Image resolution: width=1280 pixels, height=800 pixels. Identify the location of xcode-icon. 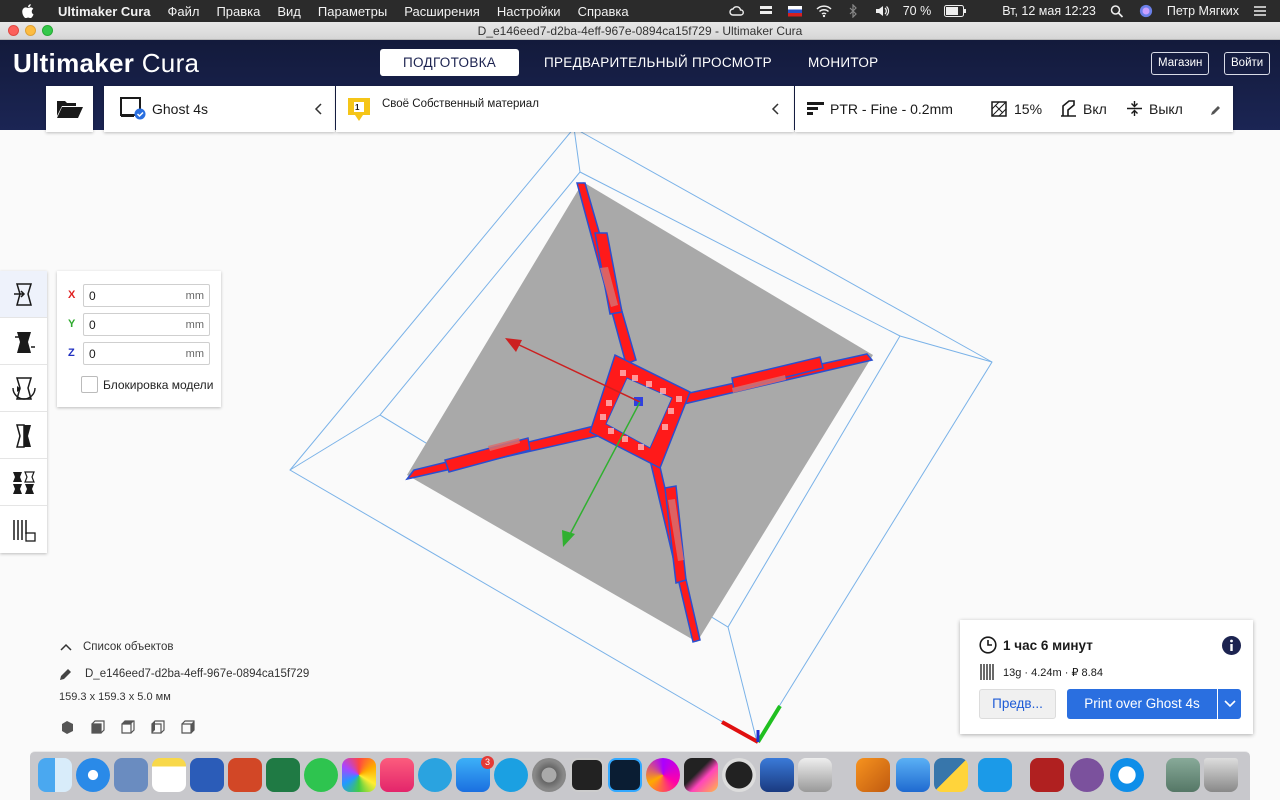
(913, 775).